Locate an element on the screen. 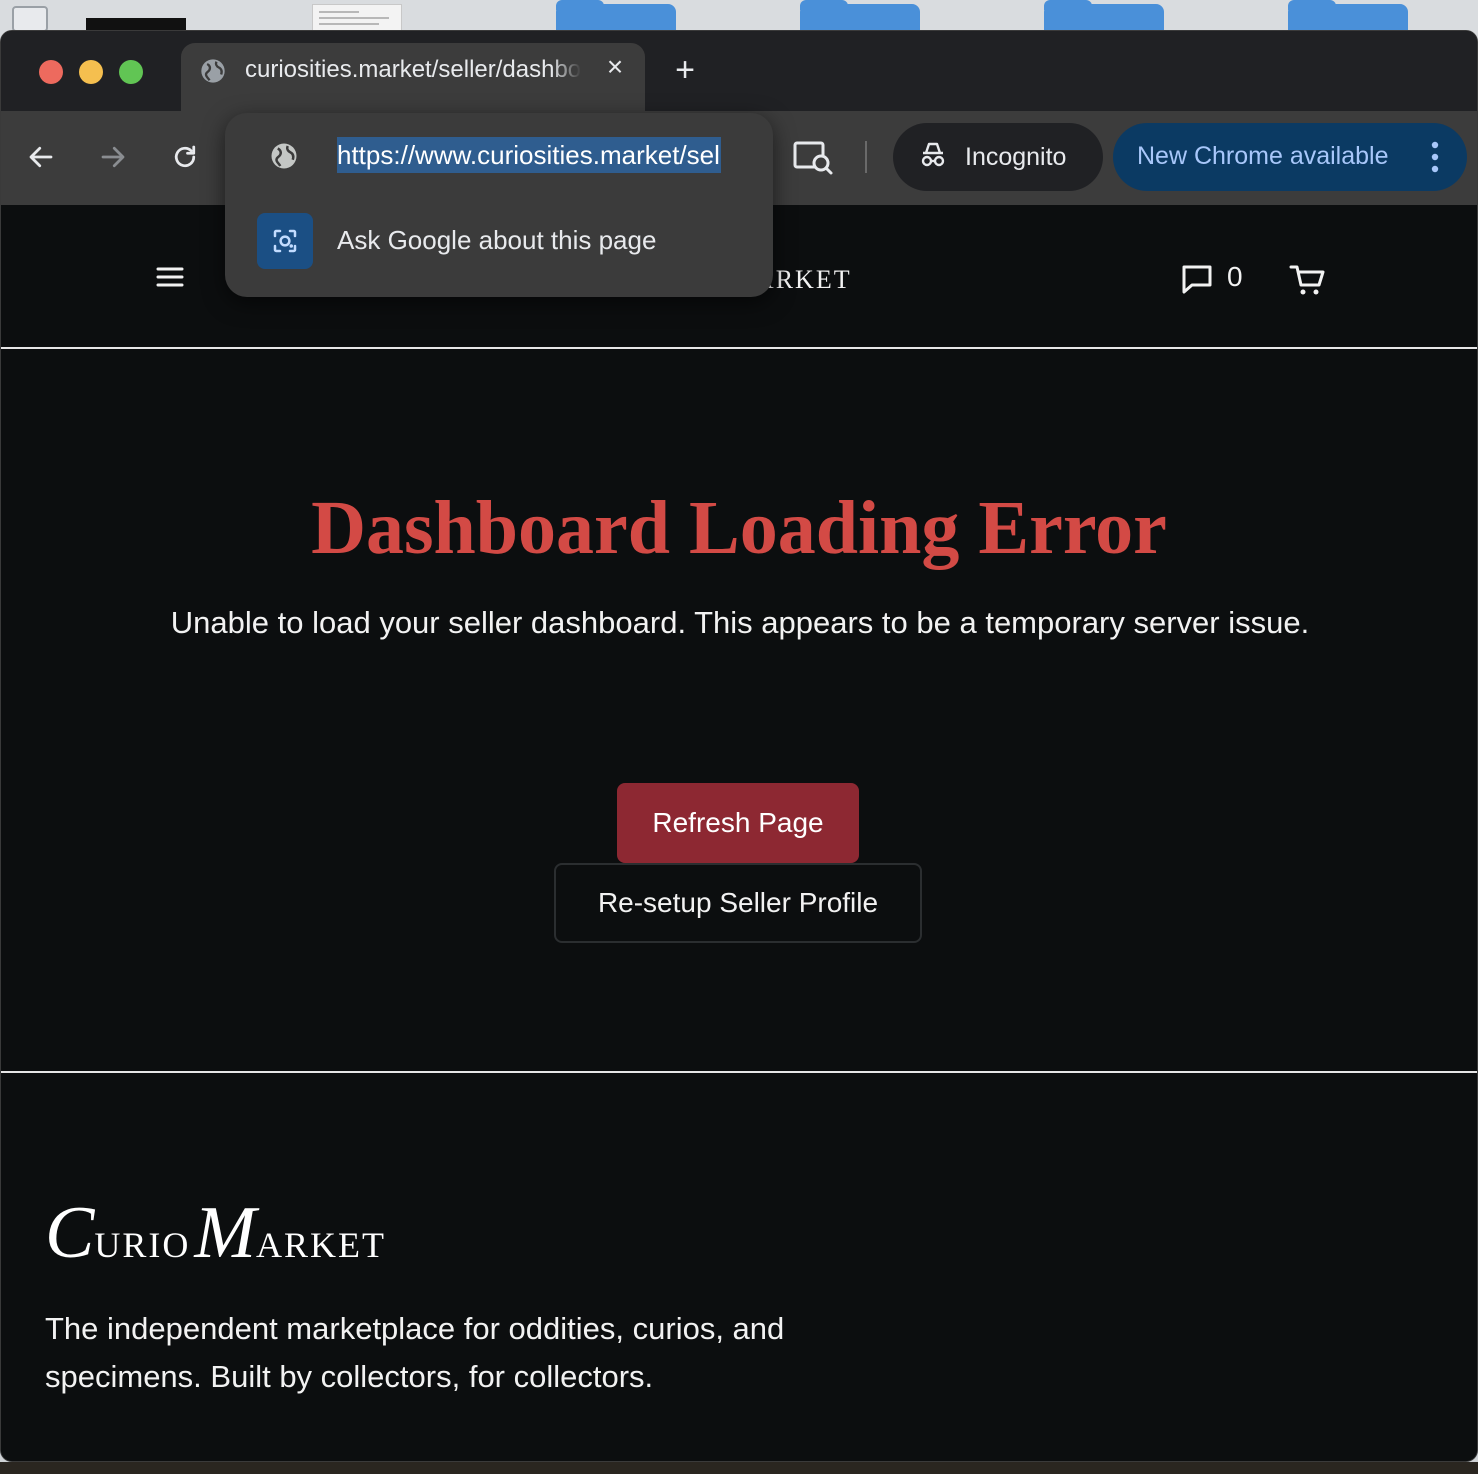  lens-search-icon is located at coordinates (285, 241).